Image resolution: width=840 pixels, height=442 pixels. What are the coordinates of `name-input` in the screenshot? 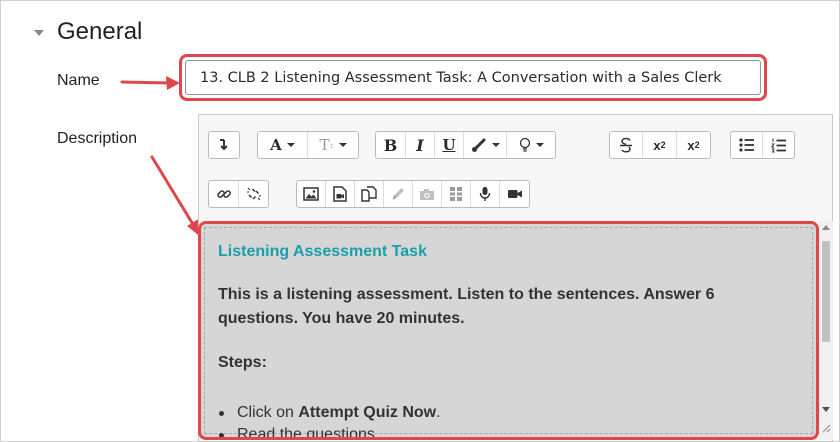 It's located at (473, 77).